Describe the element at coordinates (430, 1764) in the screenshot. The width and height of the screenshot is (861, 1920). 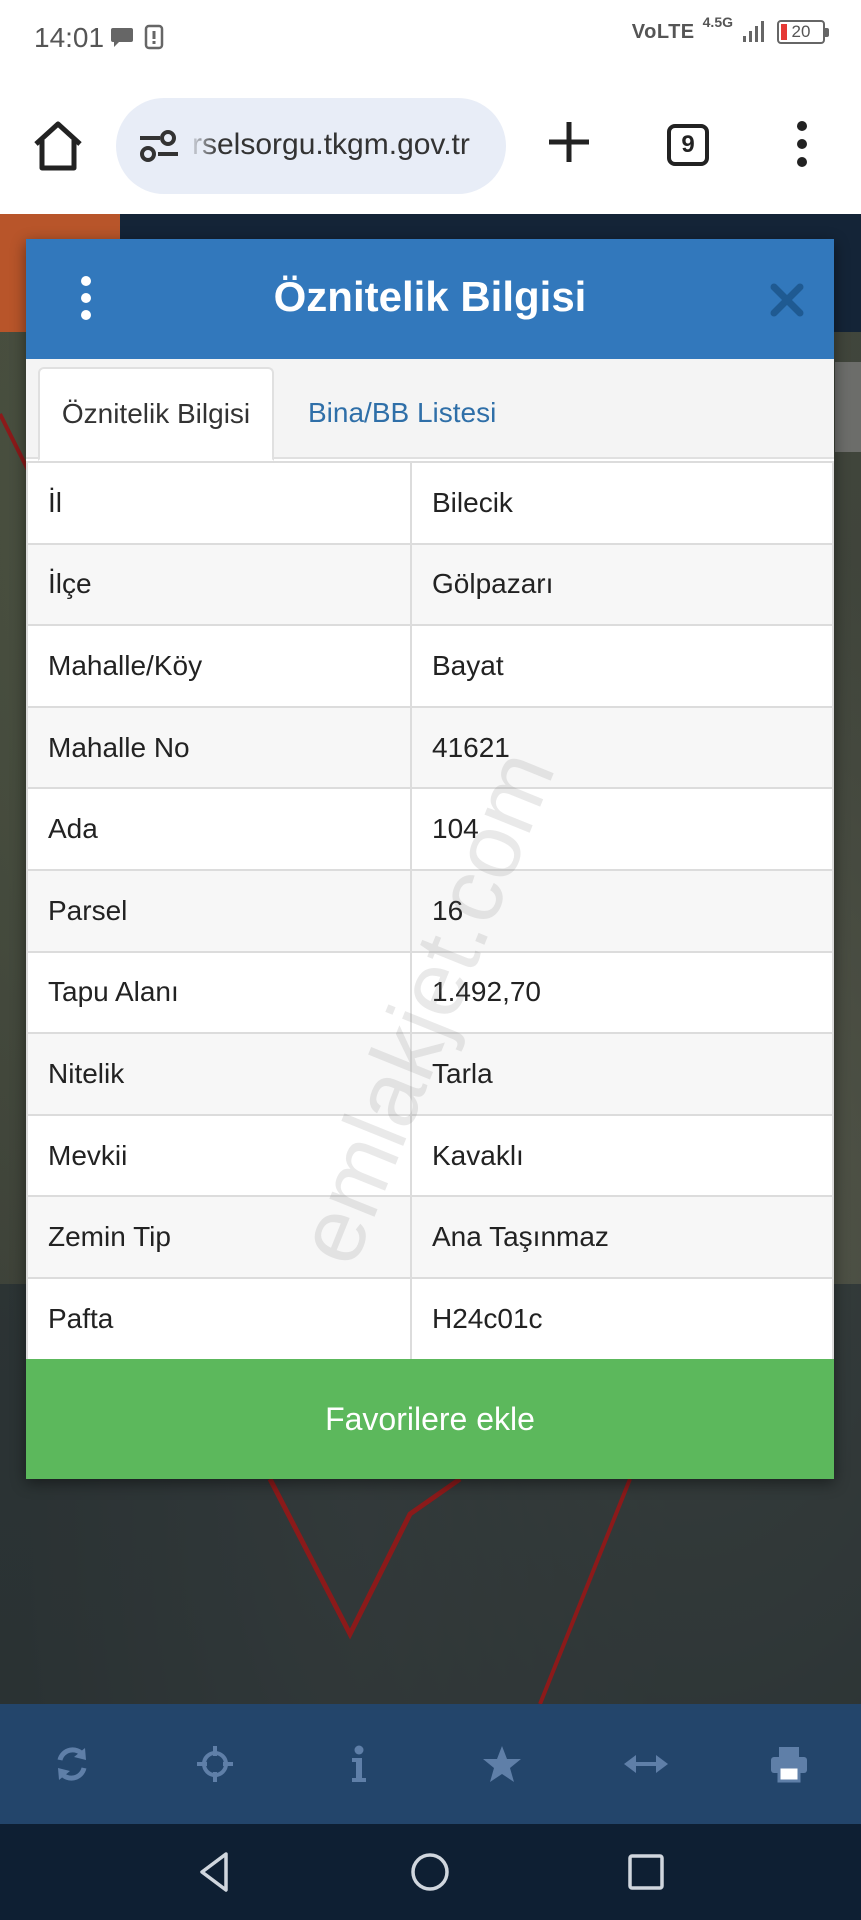
I see `app-toolbar` at that location.